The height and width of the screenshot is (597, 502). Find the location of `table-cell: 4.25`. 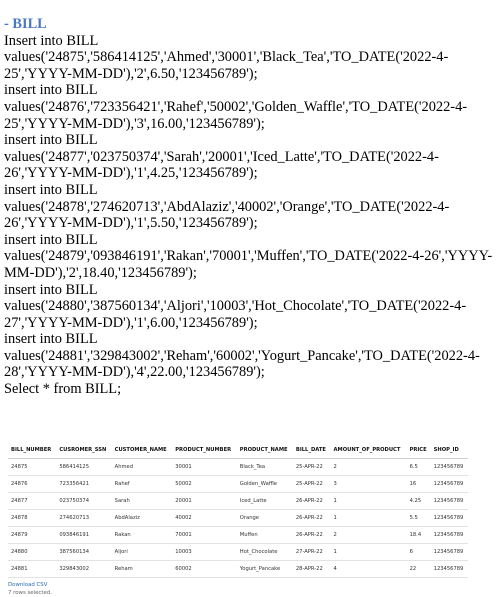

table-cell: 4.25 is located at coordinates (418, 501).